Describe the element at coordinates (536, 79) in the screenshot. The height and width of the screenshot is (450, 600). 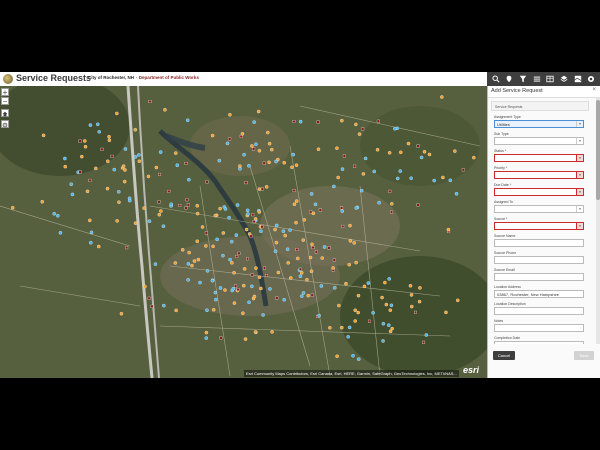
I see `list-button` at that location.